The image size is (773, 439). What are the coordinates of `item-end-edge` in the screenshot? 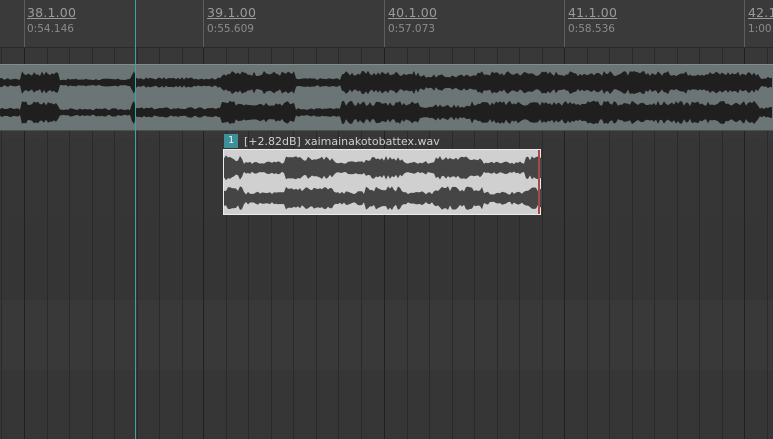 It's located at (539, 182).